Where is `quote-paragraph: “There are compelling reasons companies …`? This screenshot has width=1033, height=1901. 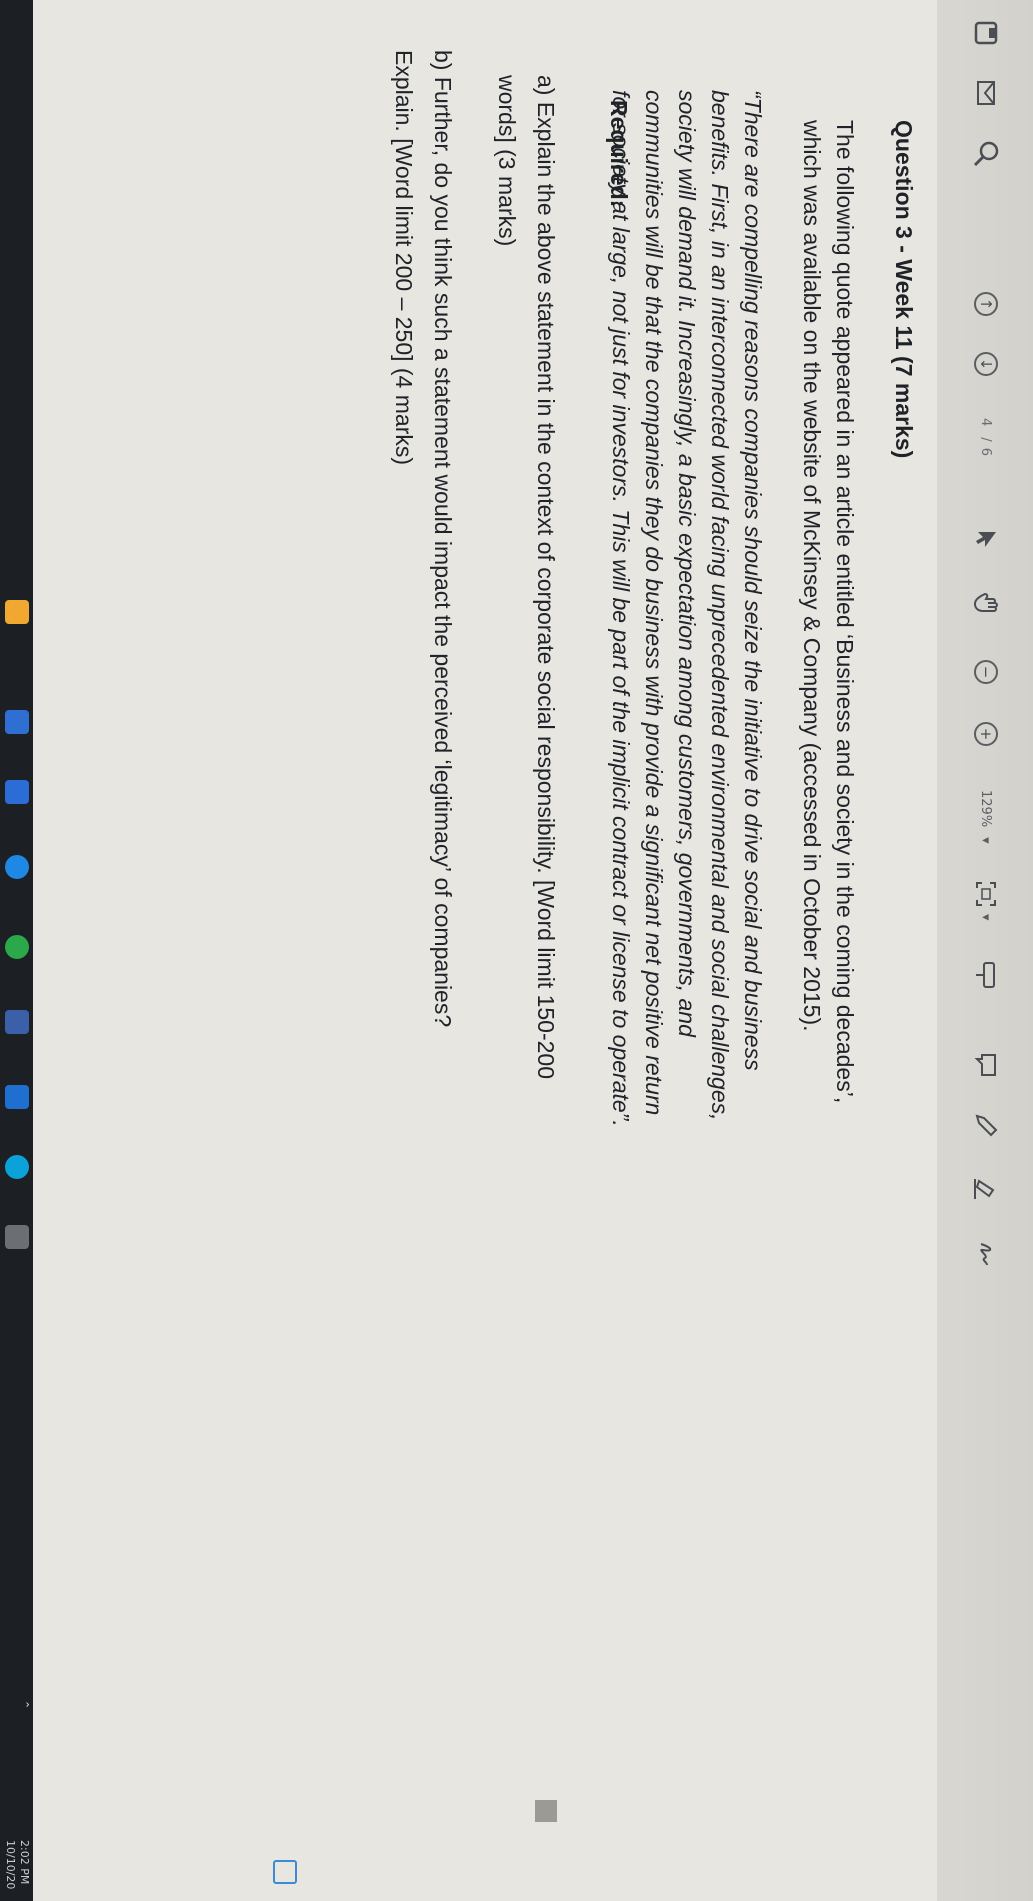 quote-paragraph: “There are compelling reasons companies … is located at coordinates (686, 825).